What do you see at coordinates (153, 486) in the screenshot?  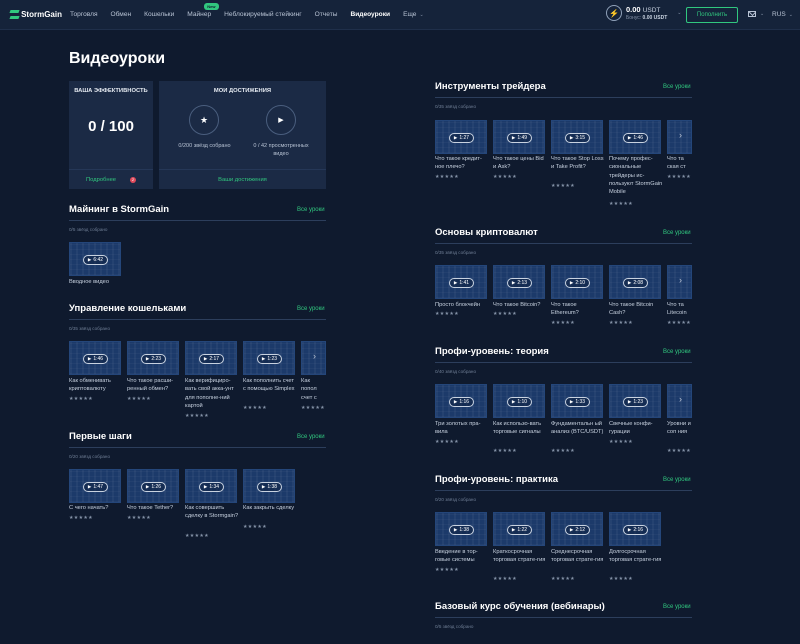 I see `video-thumbnail: ▶ 1:26` at bounding box center [153, 486].